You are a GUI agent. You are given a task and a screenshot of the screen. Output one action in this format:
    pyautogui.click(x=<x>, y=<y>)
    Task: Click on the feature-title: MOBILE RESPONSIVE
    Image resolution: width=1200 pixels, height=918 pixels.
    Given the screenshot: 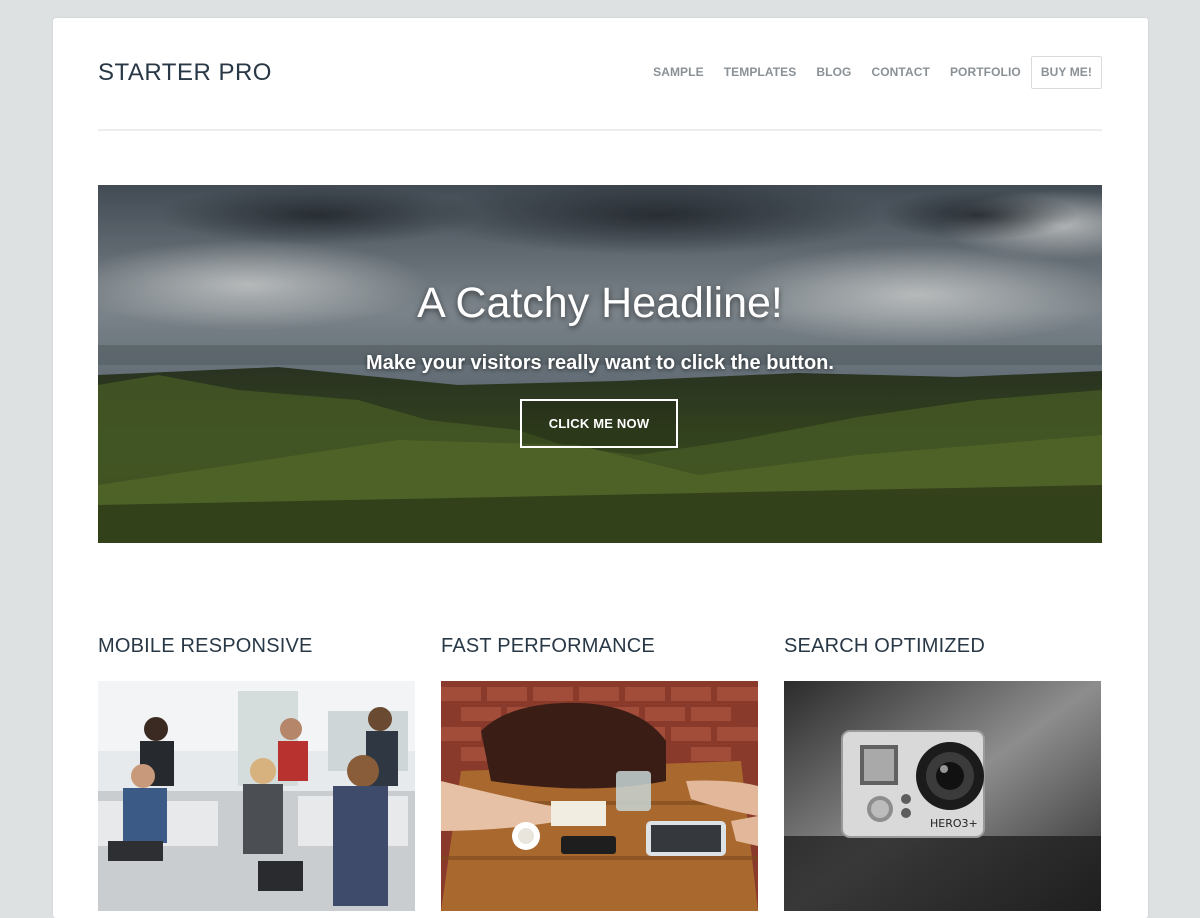 What is the action you would take?
    pyautogui.click(x=205, y=646)
    